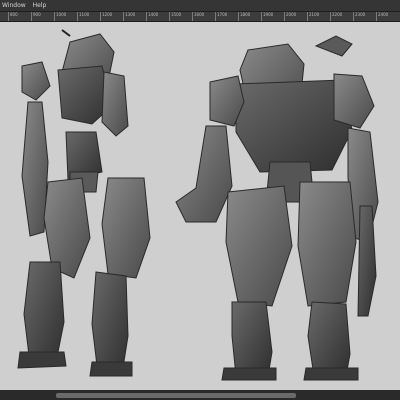 This screenshot has width=400, height=400. Describe the element at coordinates (41, 5) in the screenshot. I see `menu-help: Help` at that location.